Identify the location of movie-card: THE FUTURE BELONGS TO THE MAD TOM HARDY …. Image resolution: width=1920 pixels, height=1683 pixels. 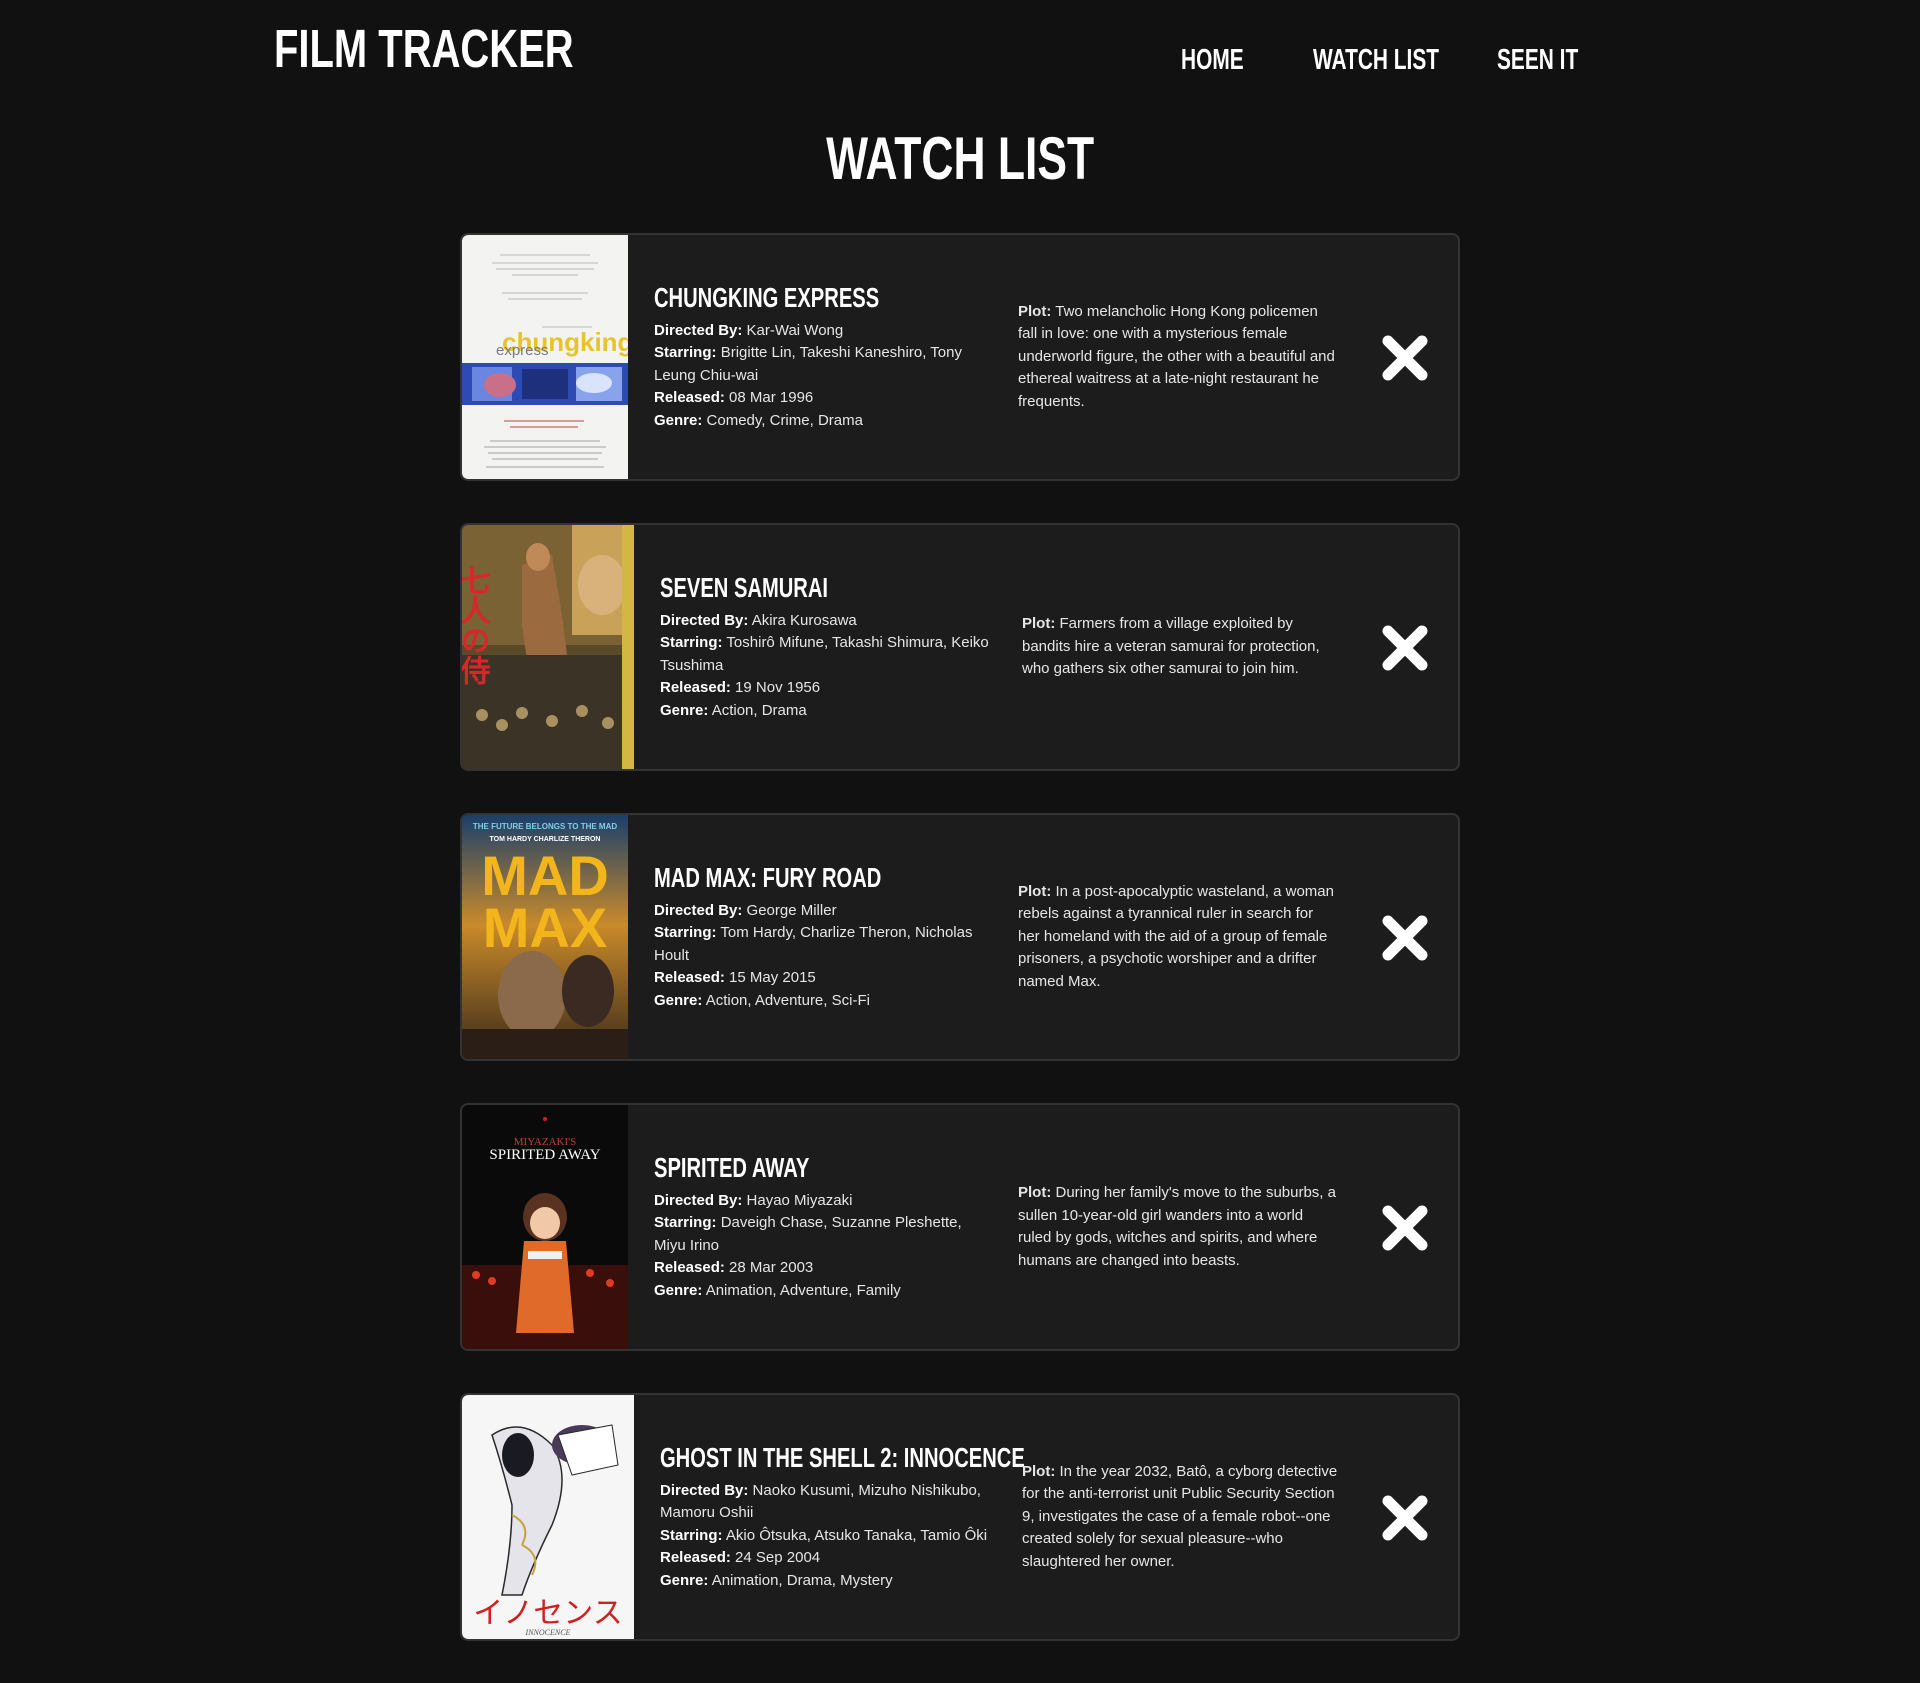
(960, 937).